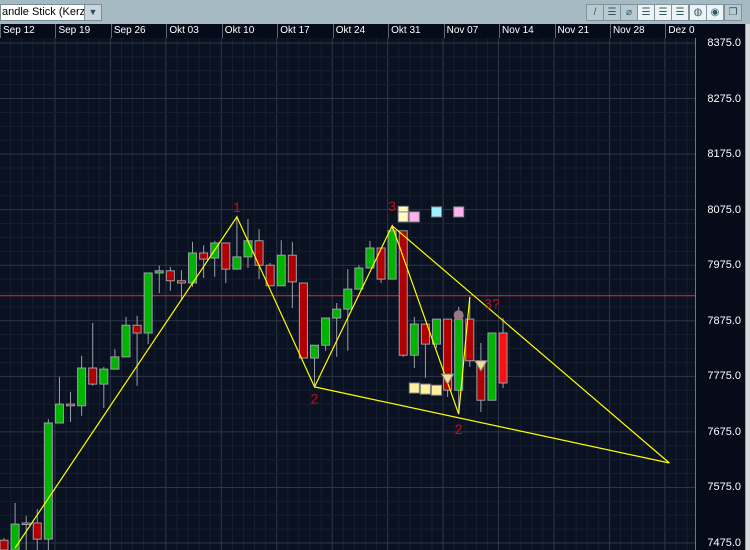 This screenshot has width=750, height=550. Describe the element at coordinates (128, 31) in the screenshot. I see `x-tick-label: Sep 26` at that location.